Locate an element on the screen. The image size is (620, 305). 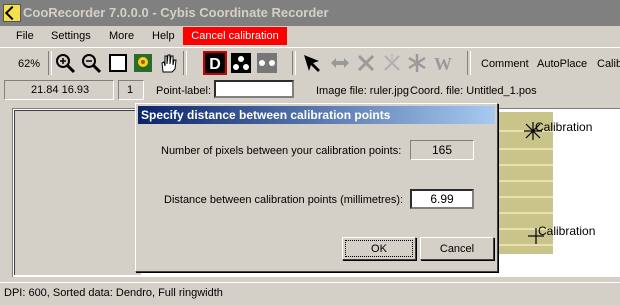
dendro-mode-icon: D is located at coordinates (215, 63).